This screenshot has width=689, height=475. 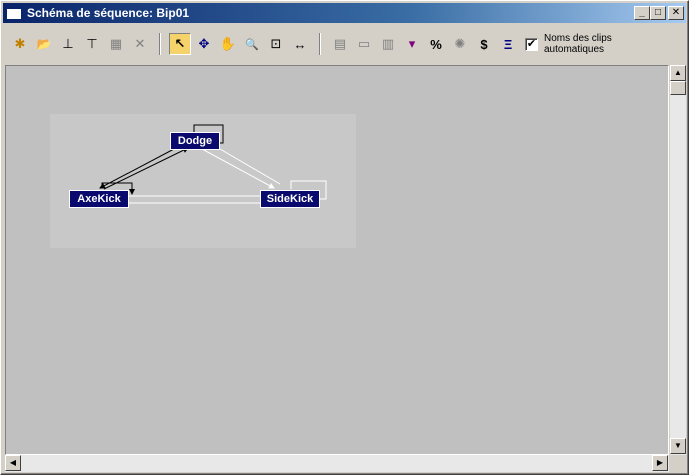 I want to click on pan-button: ✋, so click(x=228, y=44).